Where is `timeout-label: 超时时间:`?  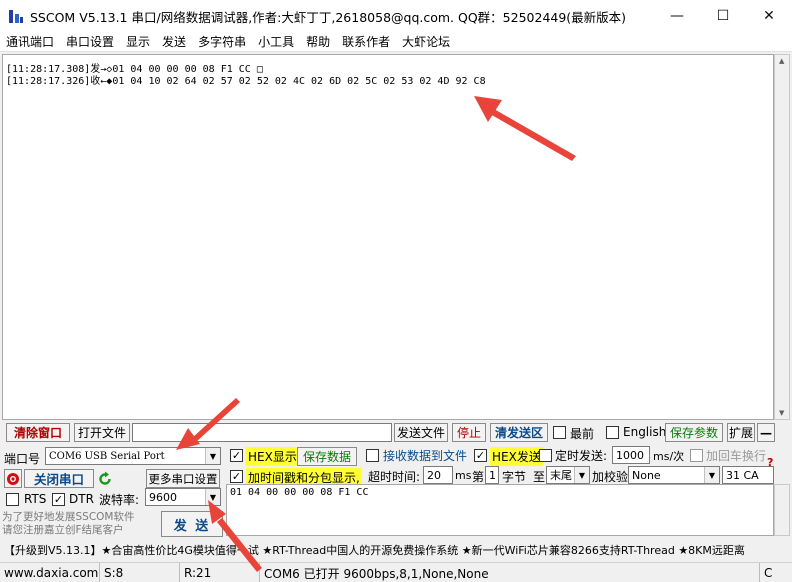
timeout-label: 超时时间: is located at coordinates (394, 477).